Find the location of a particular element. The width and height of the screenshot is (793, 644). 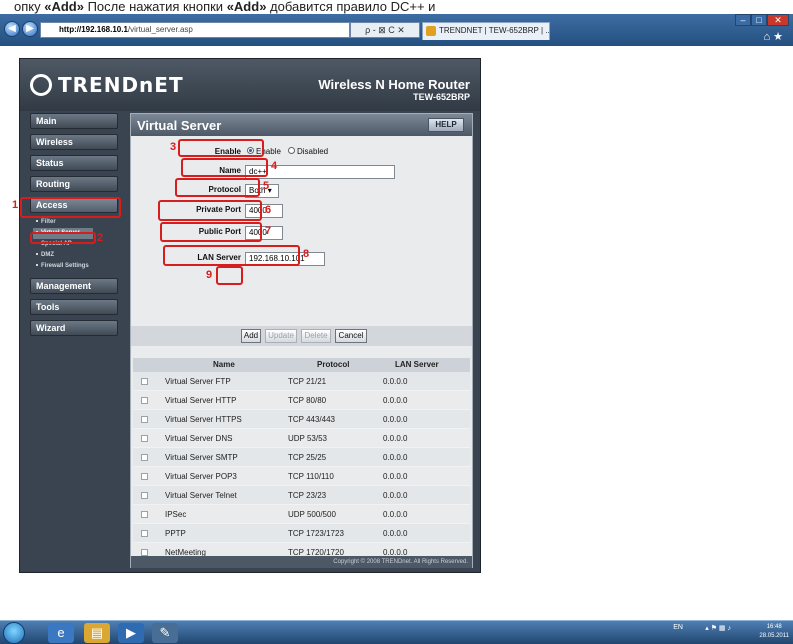

delete-button: Delete is located at coordinates (316, 336).